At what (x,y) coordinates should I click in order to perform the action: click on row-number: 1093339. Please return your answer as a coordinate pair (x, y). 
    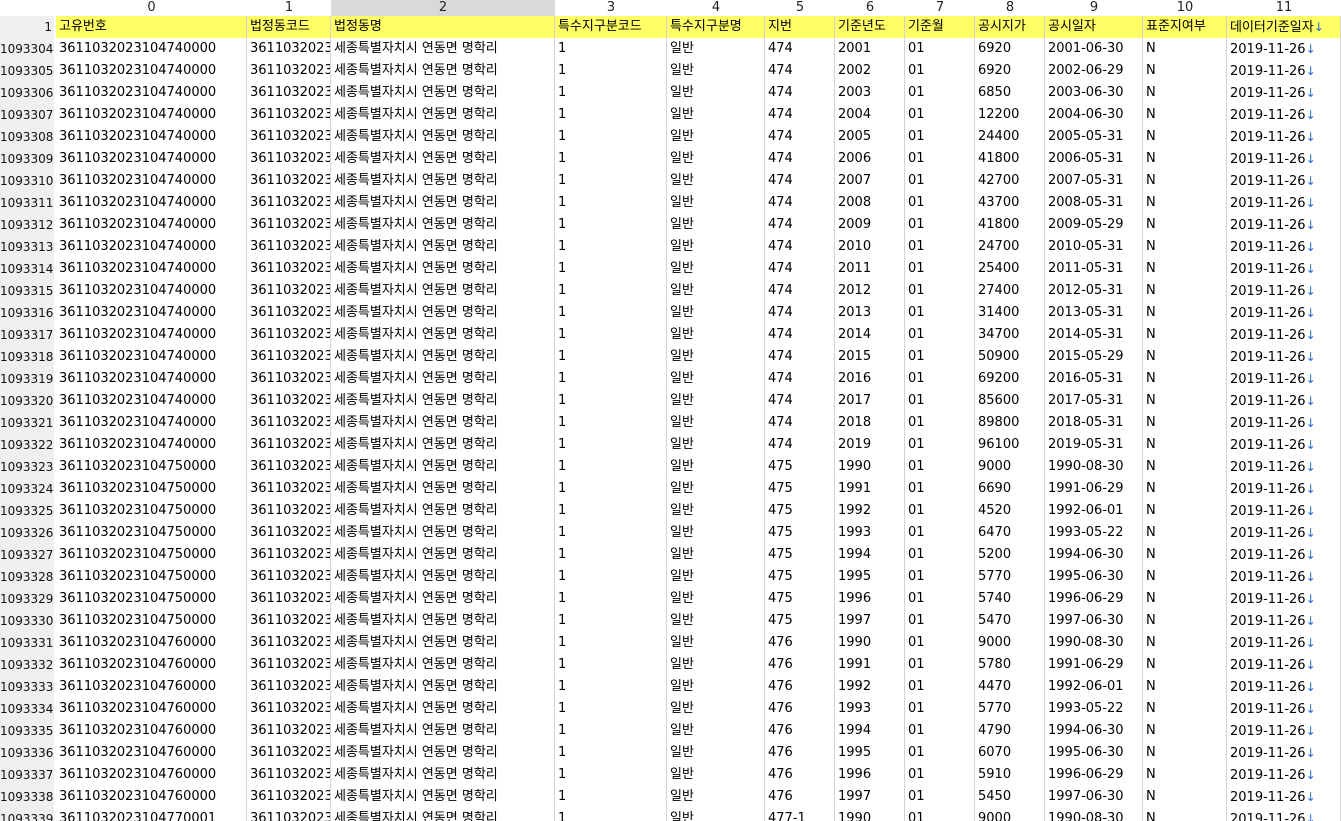
    Looking at the image, I should click on (27, 814).